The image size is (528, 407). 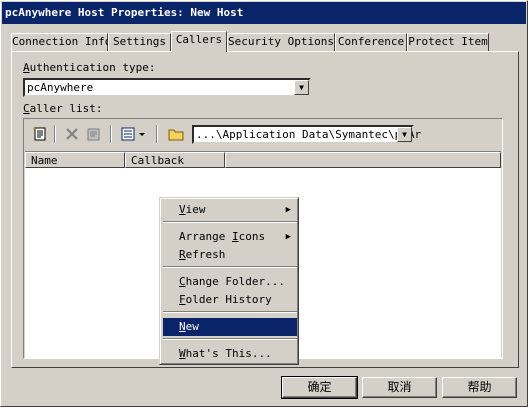 What do you see at coordinates (230, 210) in the screenshot?
I see `menu-item-view: View ▶` at bounding box center [230, 210].